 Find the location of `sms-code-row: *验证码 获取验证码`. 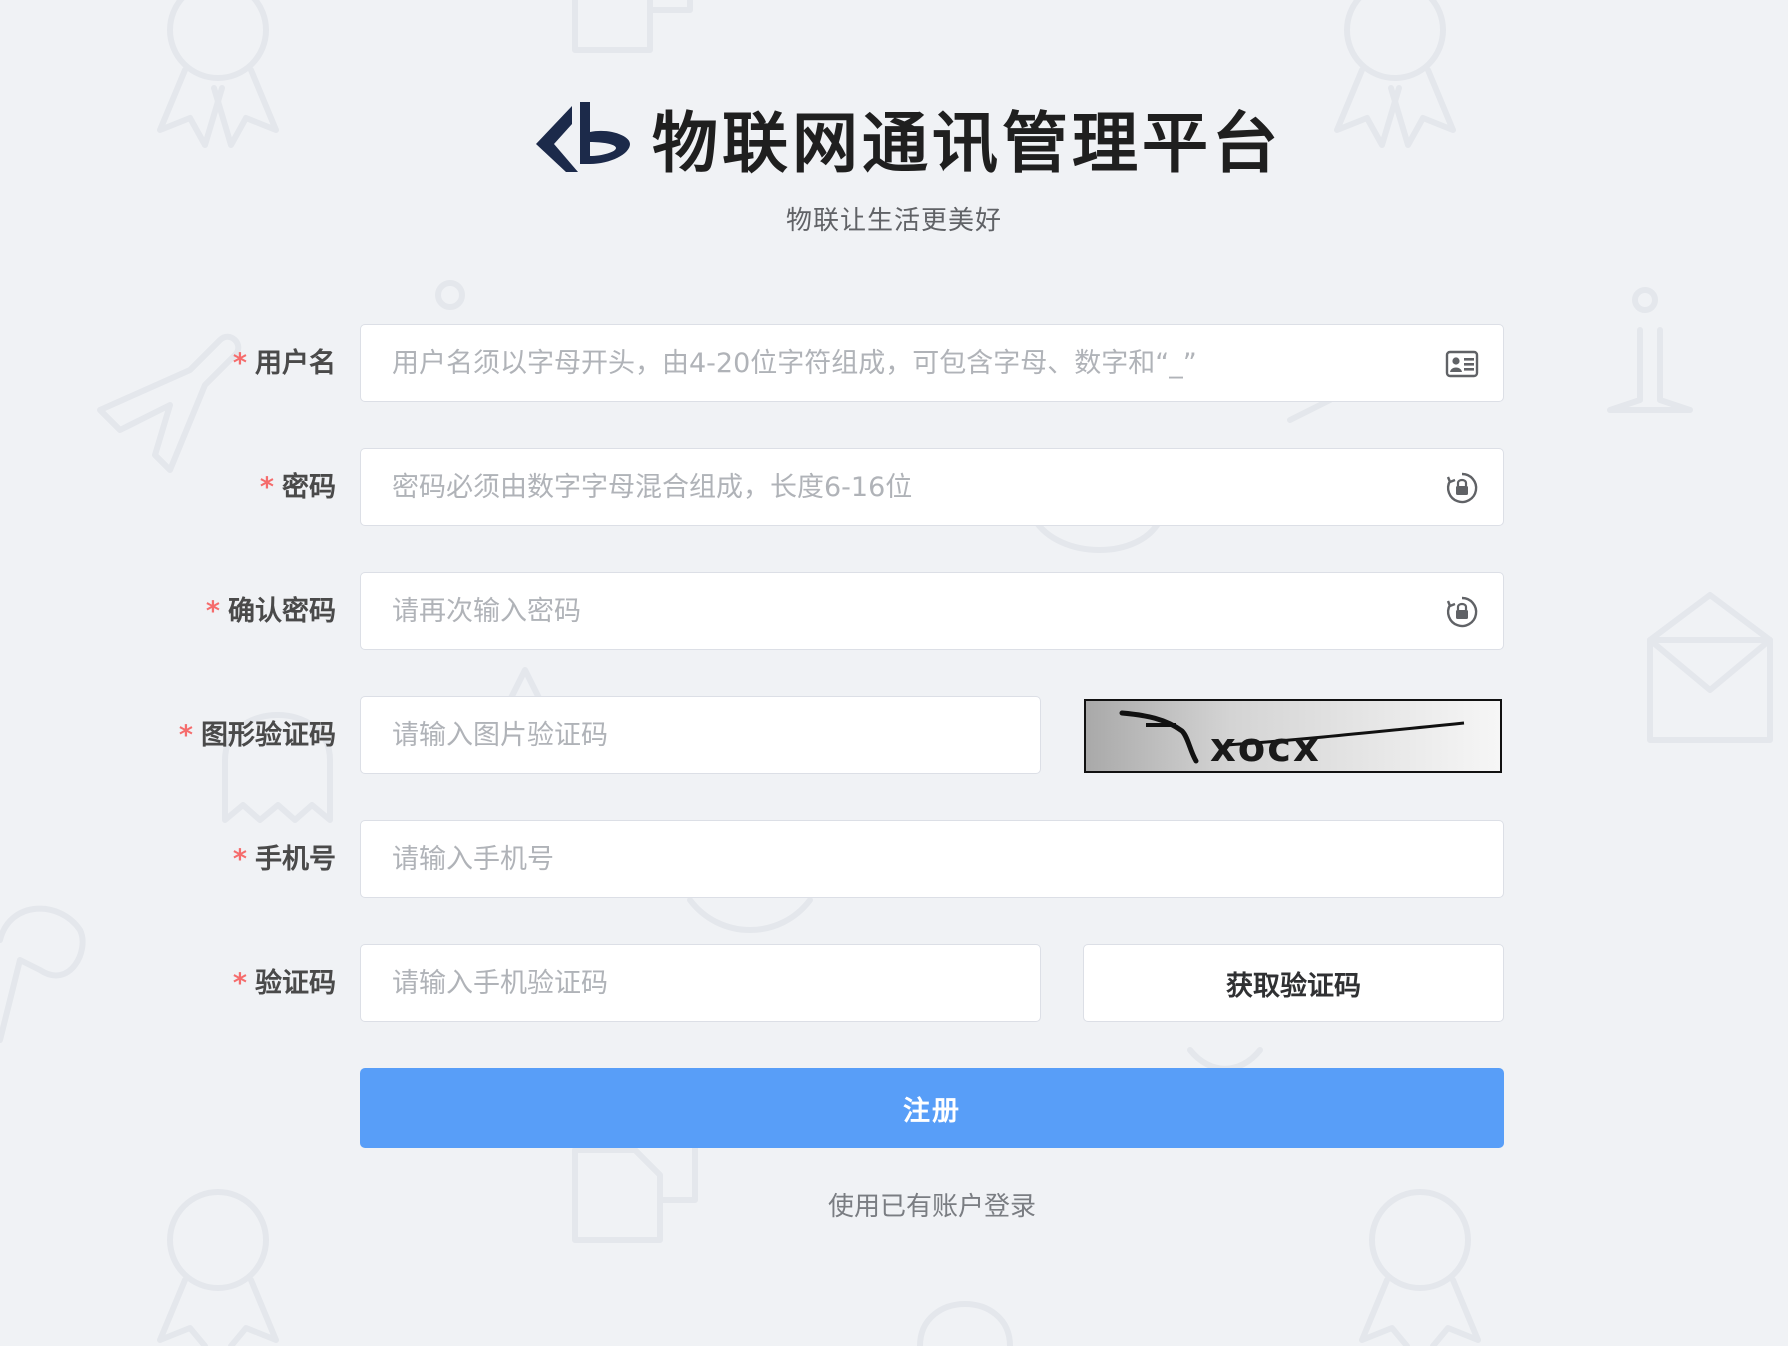

sms-code-row: *验证码 获取验证码 is located at coordinates (894, 984).